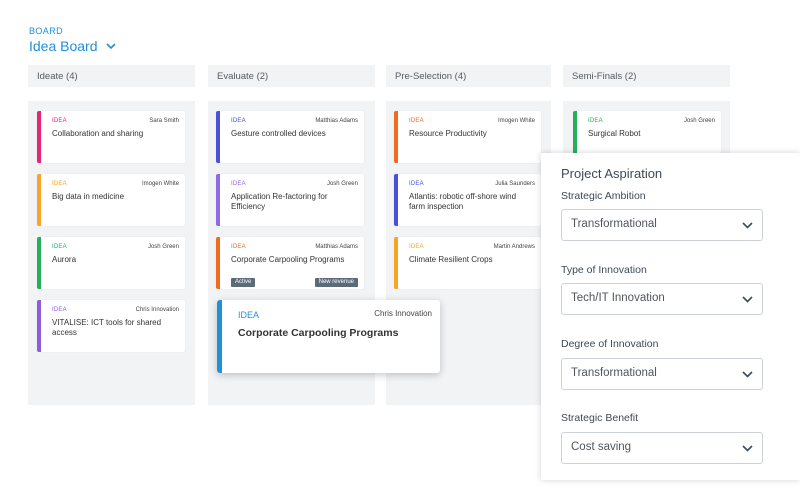 This screenshot has height=494, width=800. What do you see at coordinates (618, 298) in the screenshot?
I see `select-value: Tech/IT Innovation` at bounding box center [618, 298].